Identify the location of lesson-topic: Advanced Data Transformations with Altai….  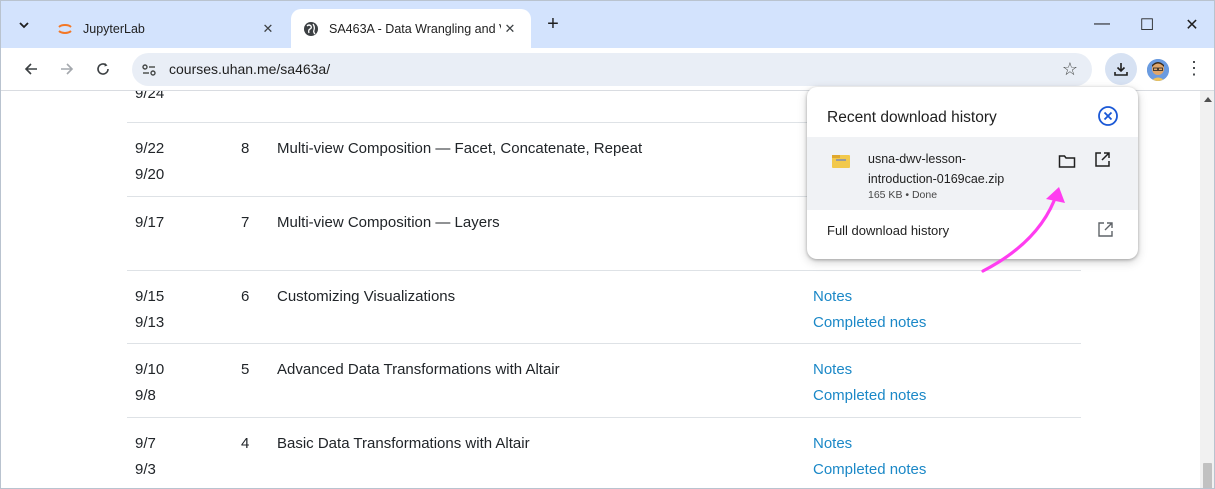
(418, 369).